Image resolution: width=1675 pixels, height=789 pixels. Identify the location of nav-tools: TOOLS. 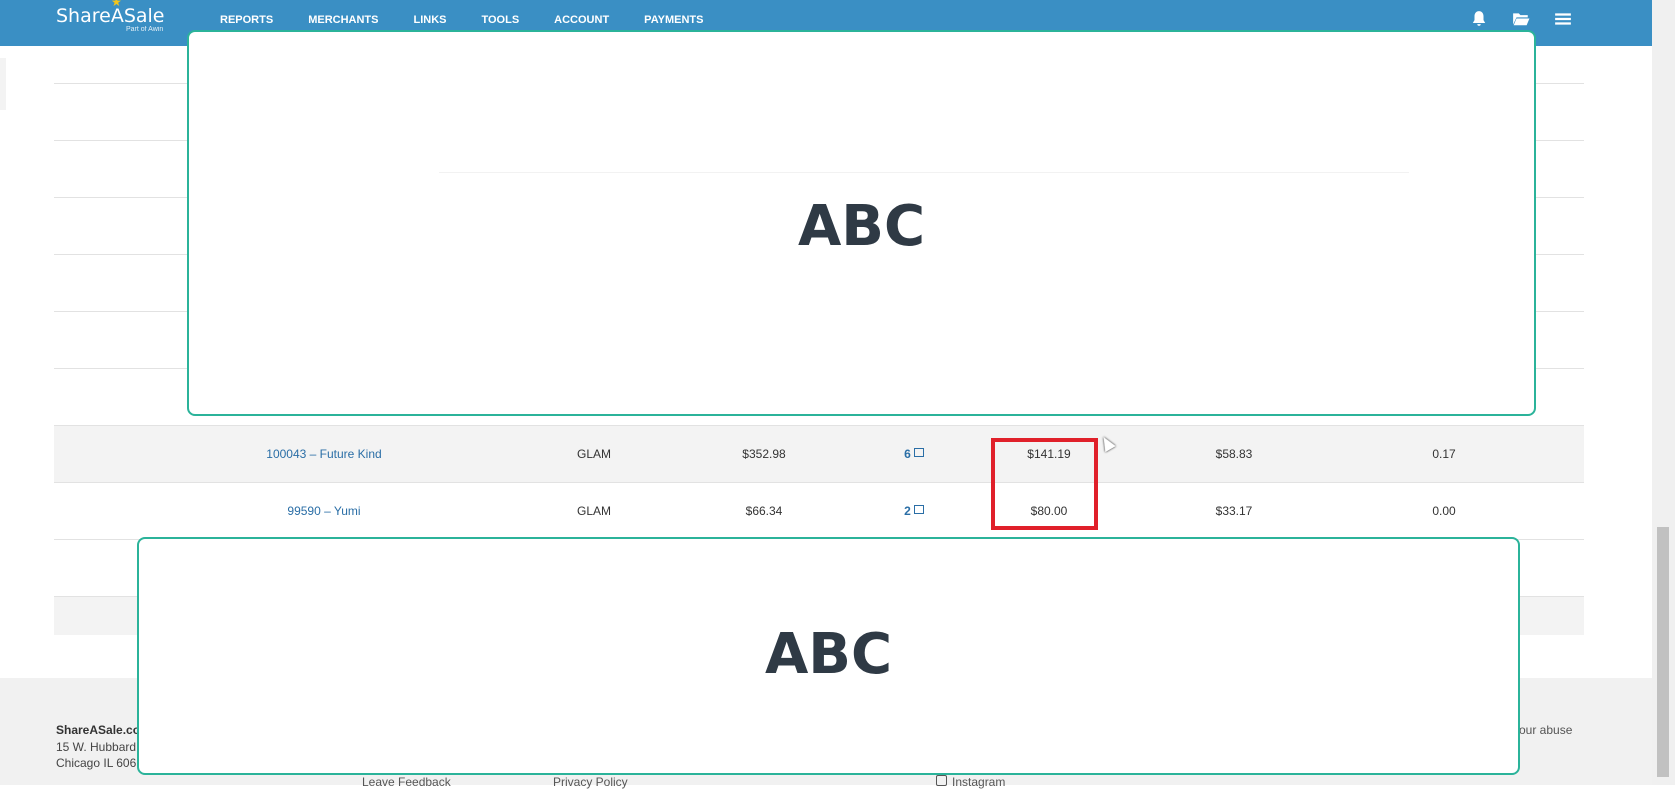
(500, 20).